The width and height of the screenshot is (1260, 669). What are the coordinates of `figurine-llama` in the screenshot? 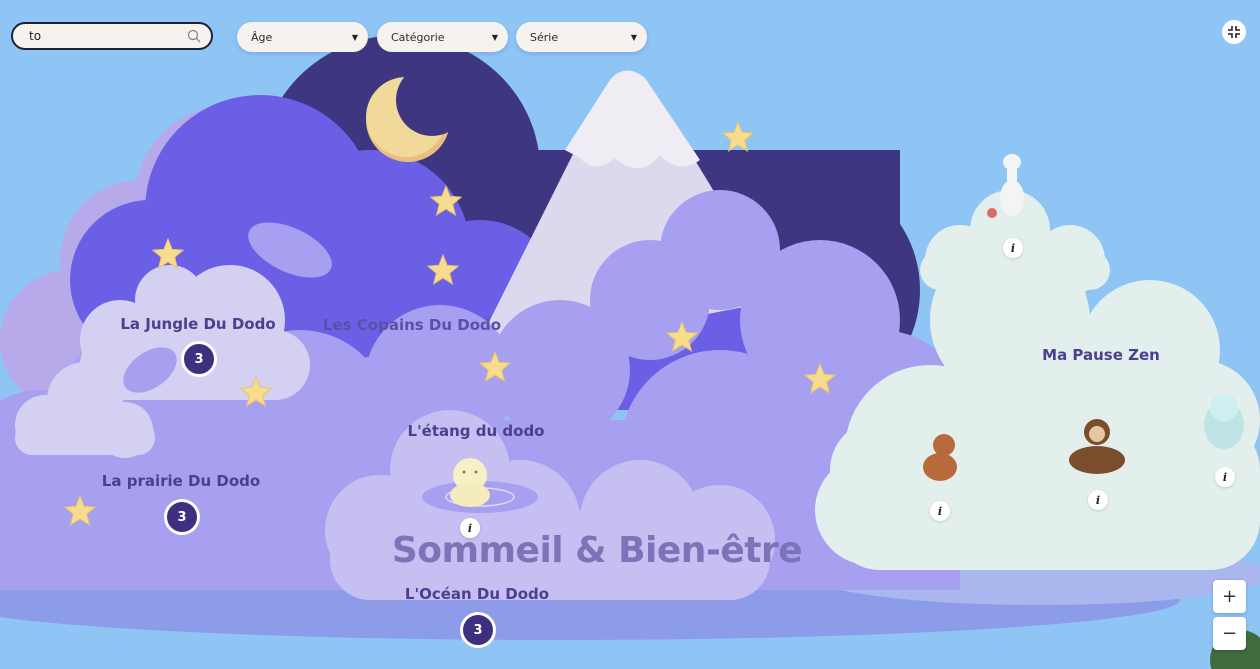 It's located at (1005, 186).